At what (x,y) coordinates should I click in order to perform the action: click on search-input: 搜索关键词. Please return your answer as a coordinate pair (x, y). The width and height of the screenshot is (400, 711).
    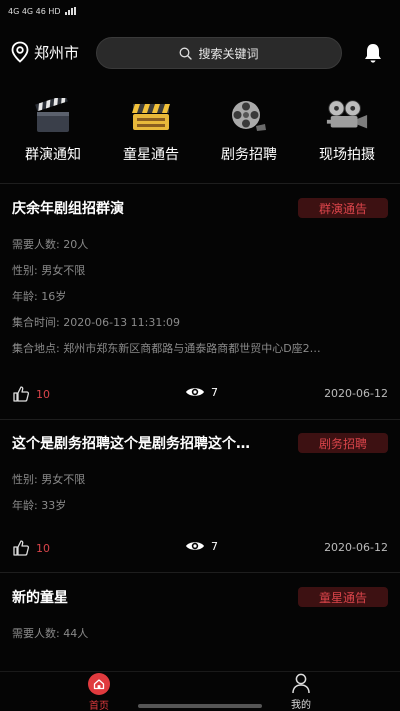
    Looking at the image, I should click on (219, 53).